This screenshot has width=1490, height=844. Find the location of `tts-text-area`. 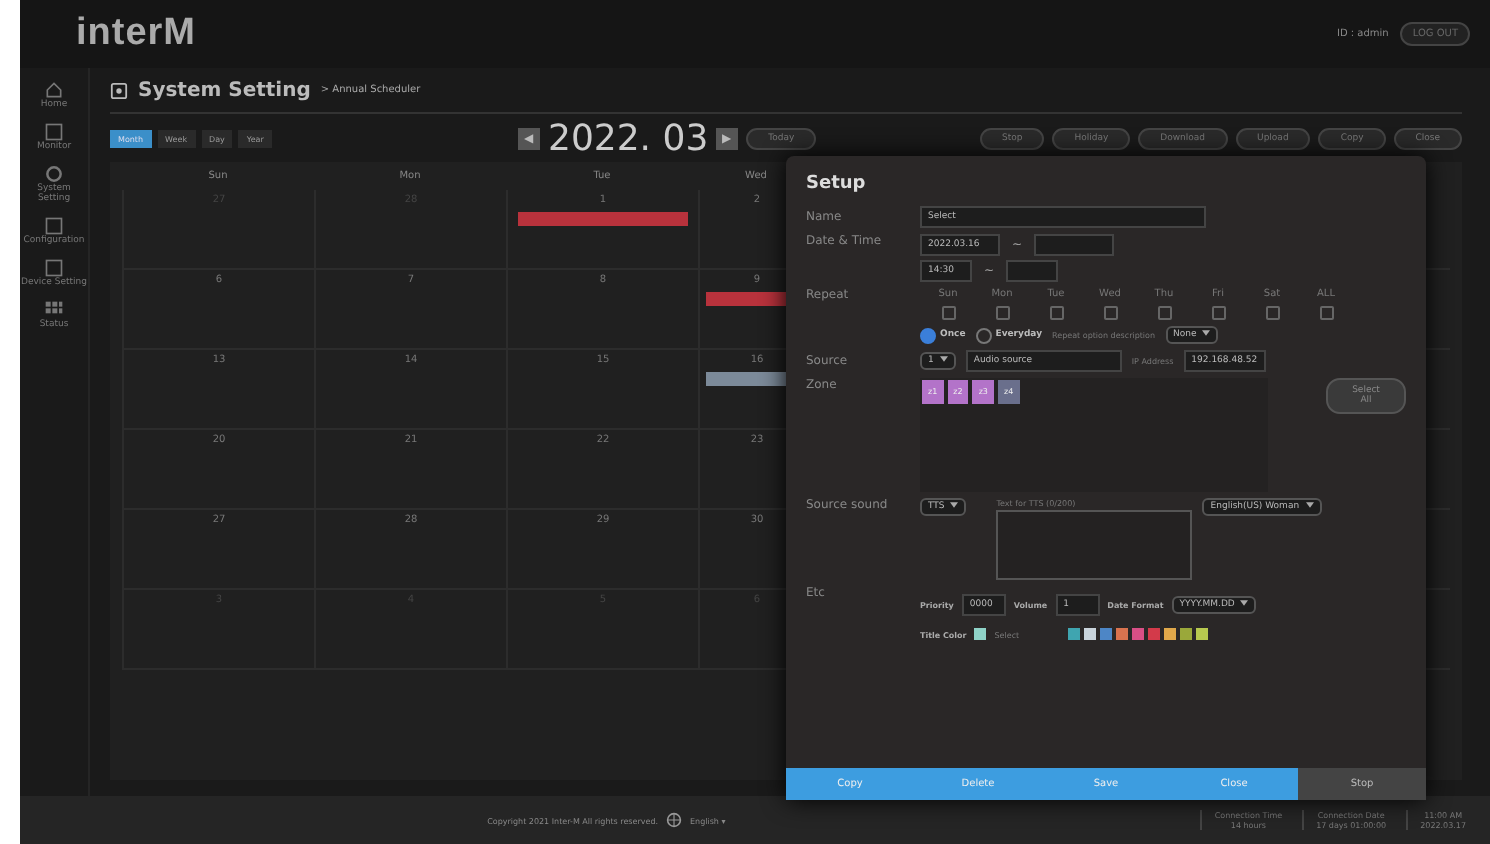

tts-text-area is located at coordinates (1094, 545).